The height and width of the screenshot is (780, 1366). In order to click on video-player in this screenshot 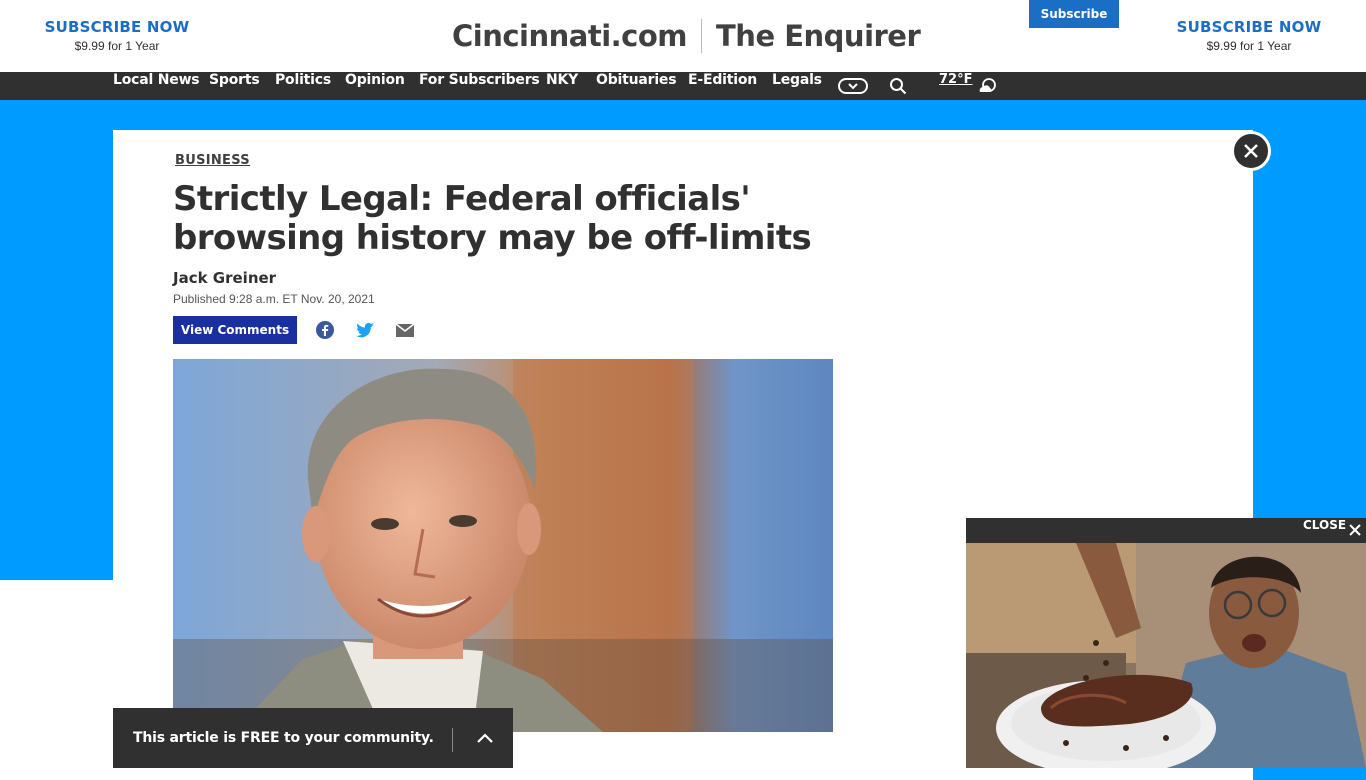, I will do `click(1166, 655)`.